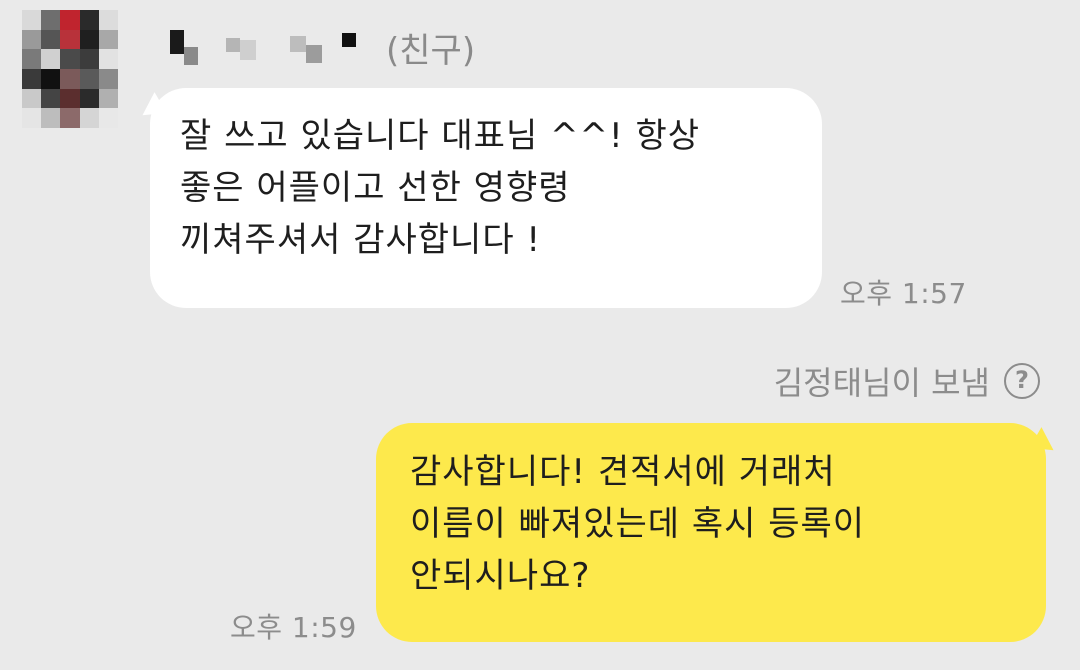 Image resolution: width=1080 pixels, height=670 pixels. Describe the element at coordinates (440, 136) in the screenshot. I see `incoming-message-line: 잘 쓰고 있습니다 대표님 ^^! 항상` at that location.